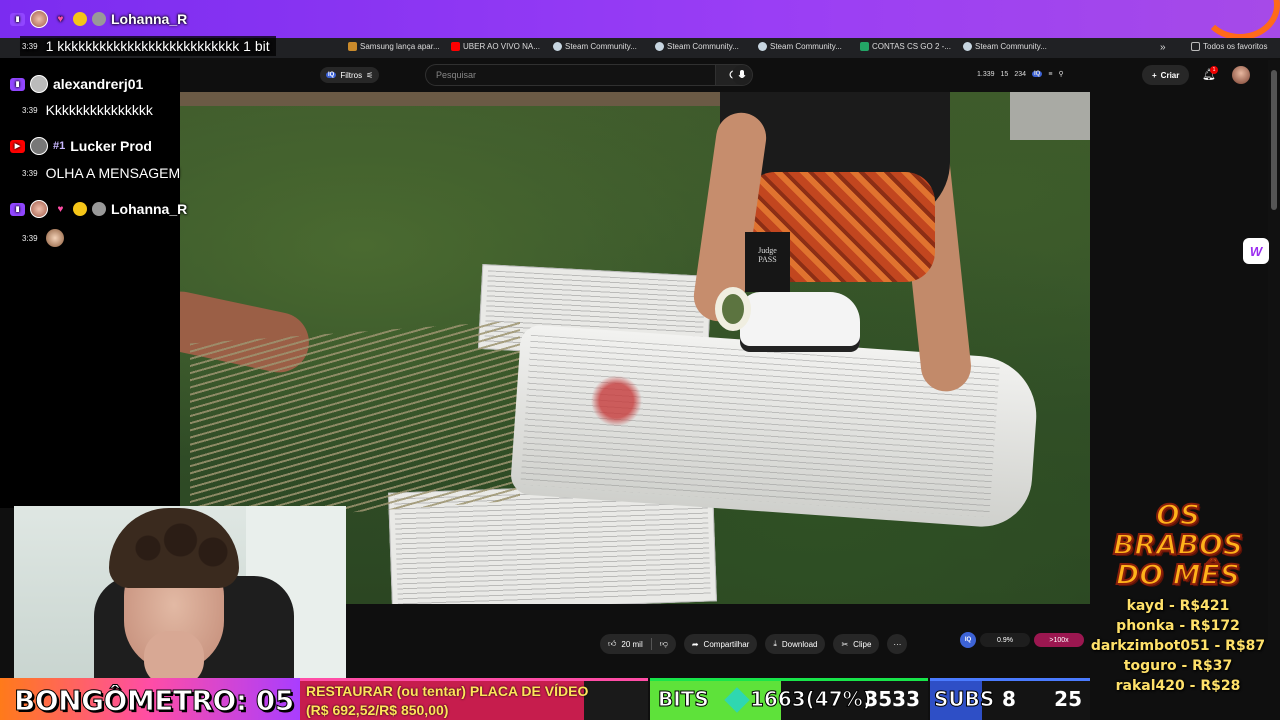  I want to click on clip-button: ✂ Clipe, so click(856, 644).